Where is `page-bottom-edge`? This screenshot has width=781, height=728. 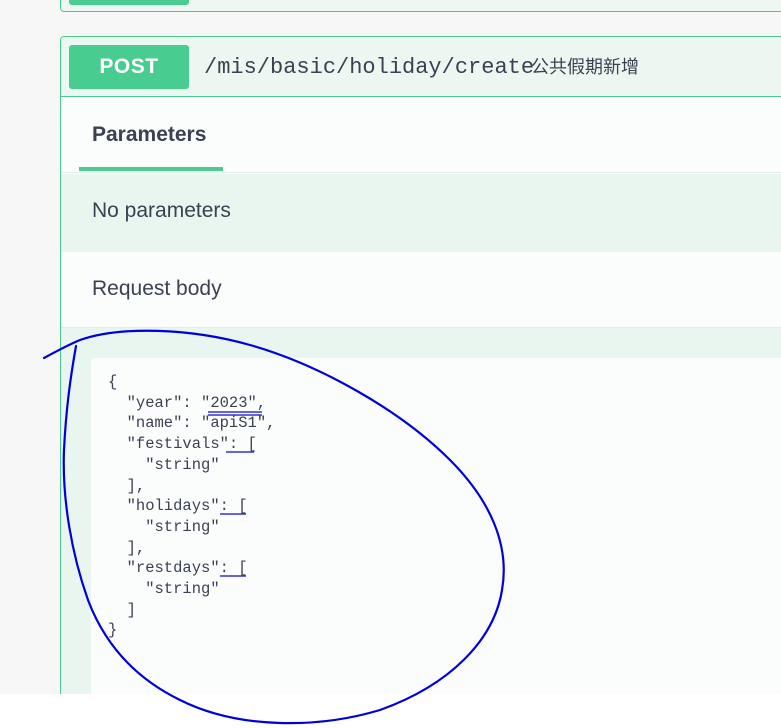
page-bottom-edge is located at coordinates (390, 711).